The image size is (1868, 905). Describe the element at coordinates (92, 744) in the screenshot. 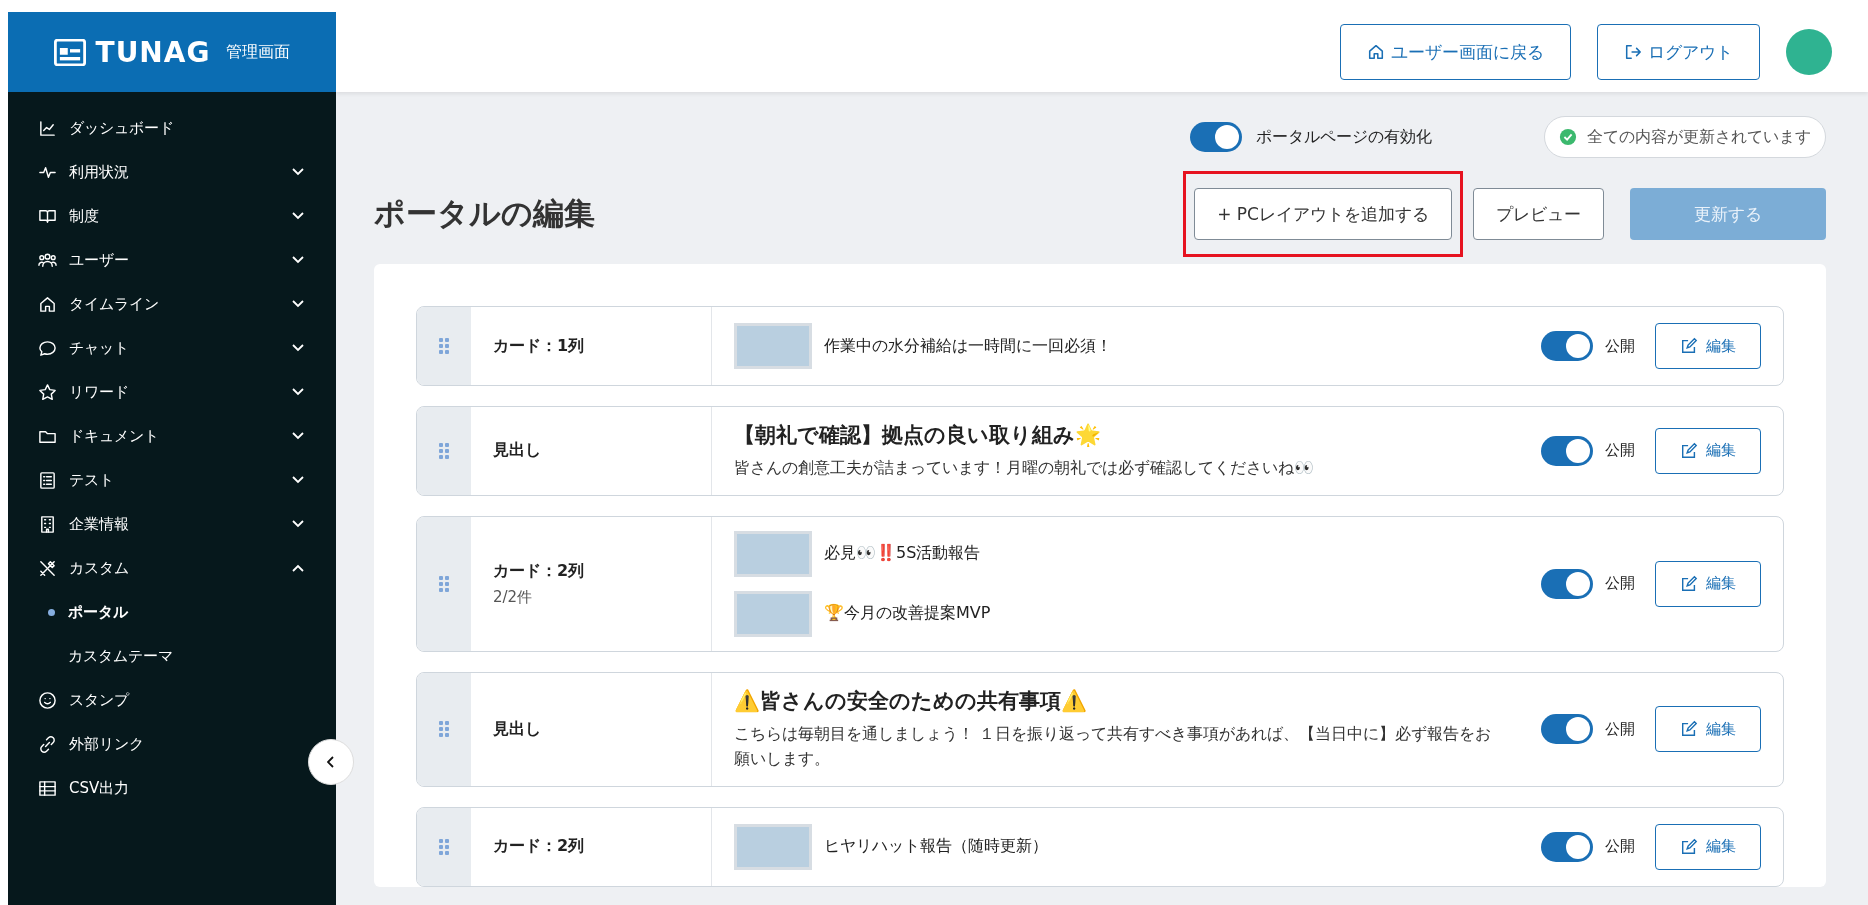

I see `sidebar-item: 外部リンク` at that location.